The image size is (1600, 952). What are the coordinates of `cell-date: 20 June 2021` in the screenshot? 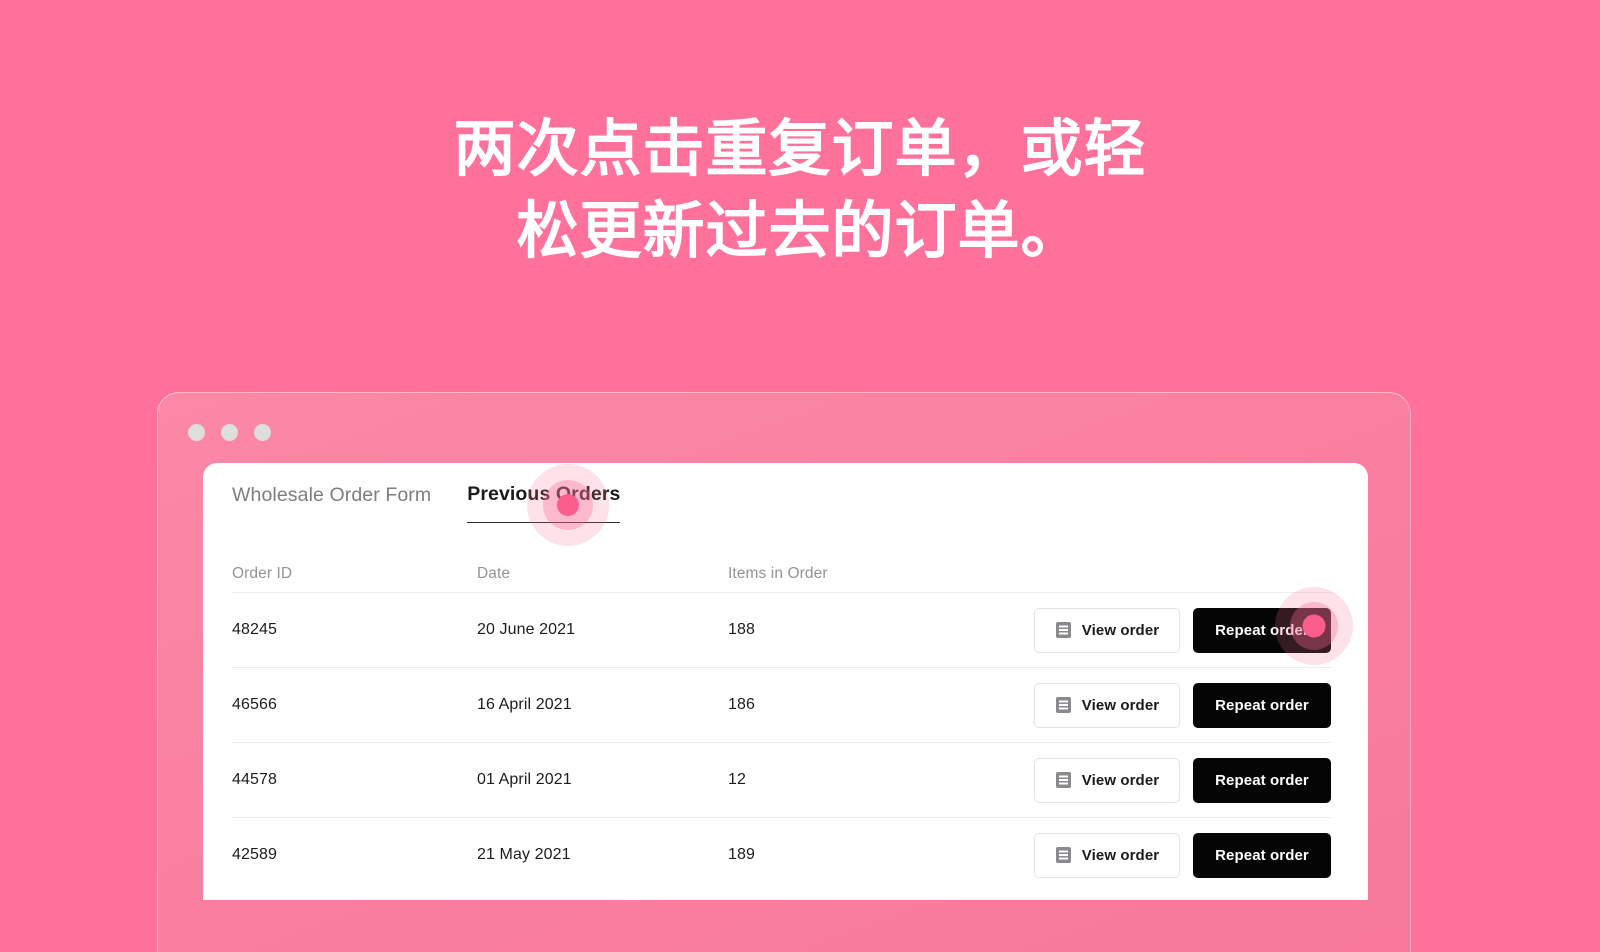 It's located at (526, 629).